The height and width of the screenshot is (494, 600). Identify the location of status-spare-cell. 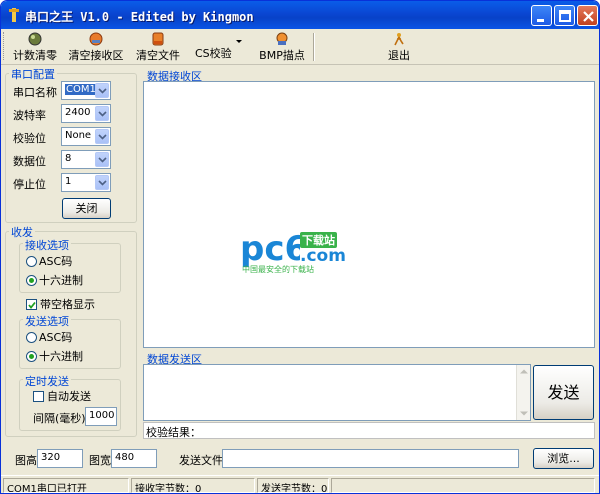
(463, 485).